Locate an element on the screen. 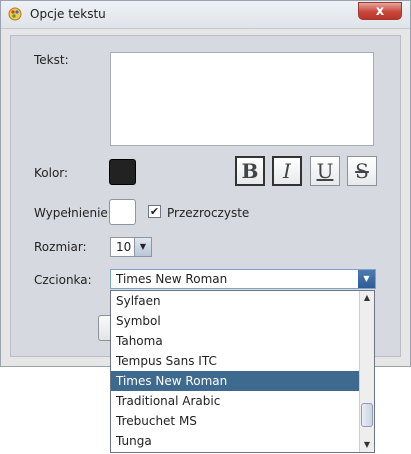 This screenshot has height=454, width=411. fill-color-swatch is located at coordinates (122, 212).